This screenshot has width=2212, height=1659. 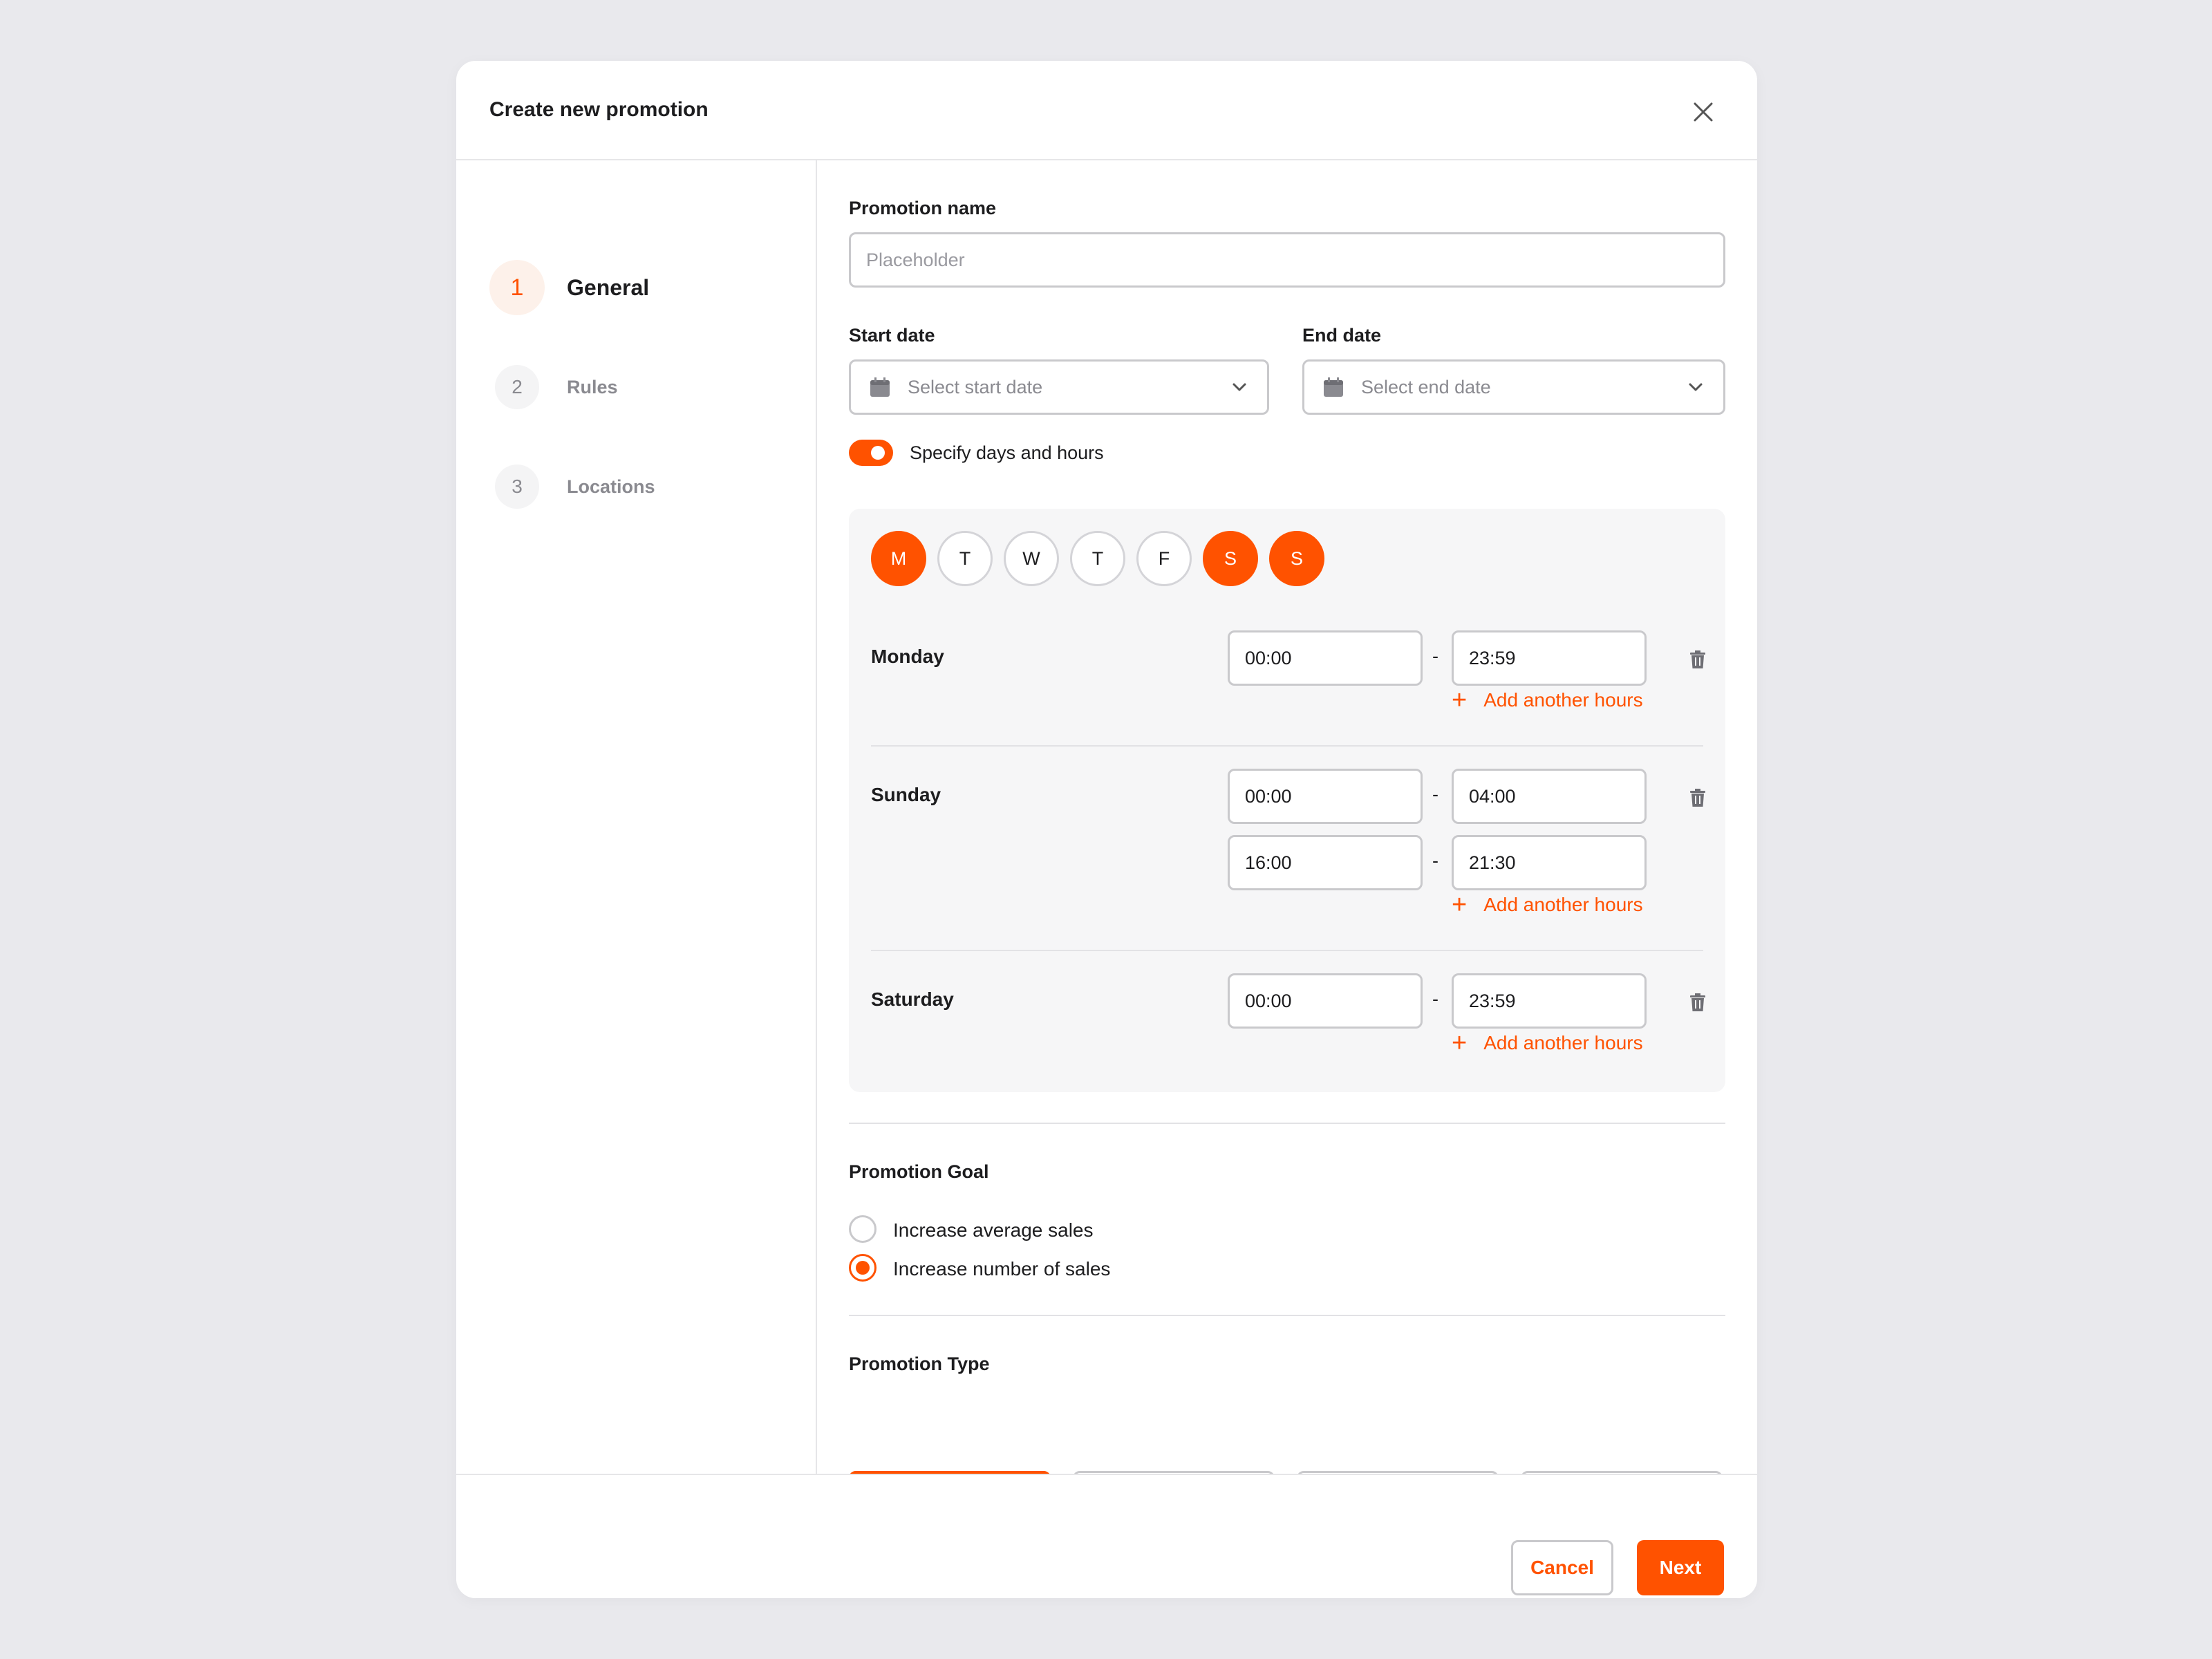 What do you see at coordinates (908, 656) in the screenshot?
I see `schedule-day-name: Monday` at bounding box center [908, 656].